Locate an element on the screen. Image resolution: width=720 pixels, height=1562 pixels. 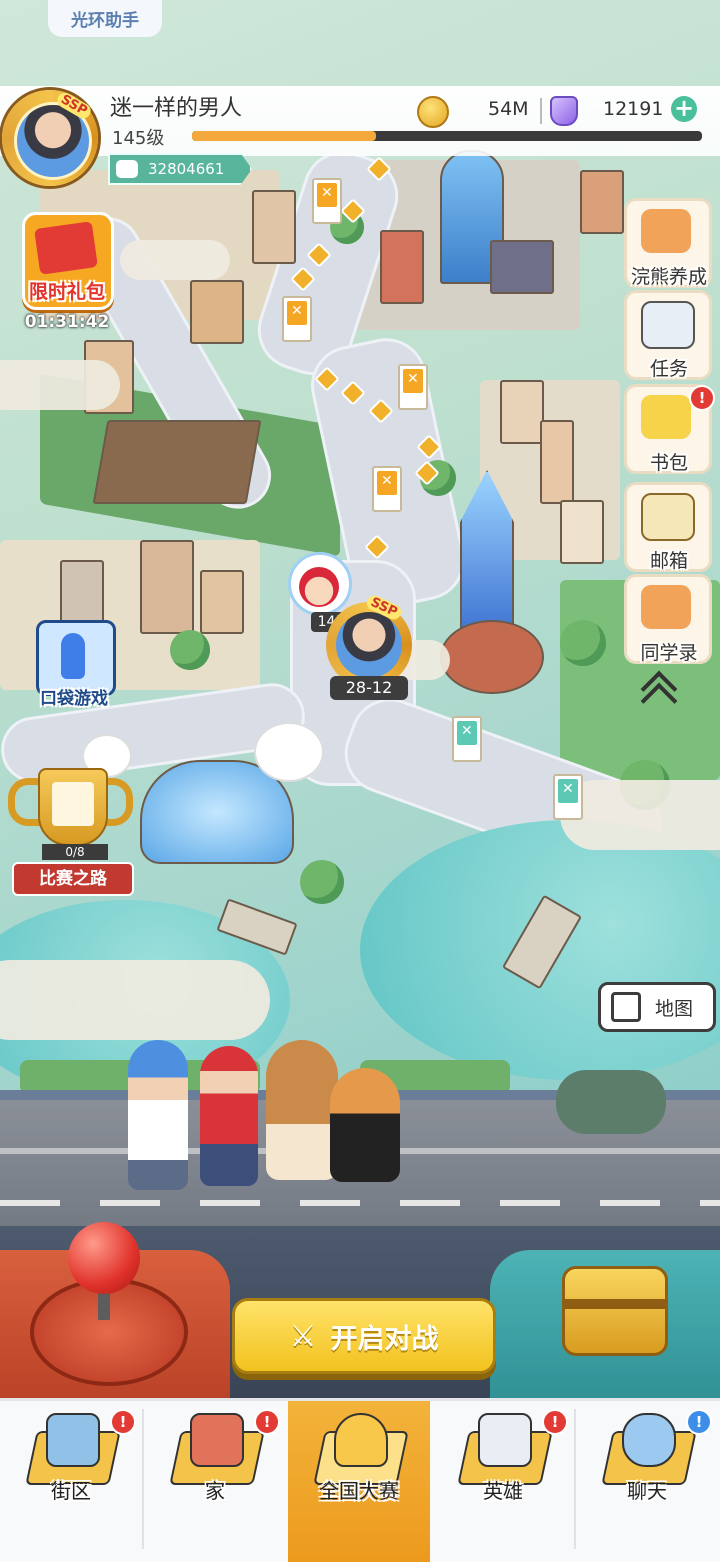
competition-road-label: 比赛之路 is located at coordinates (73, 879).